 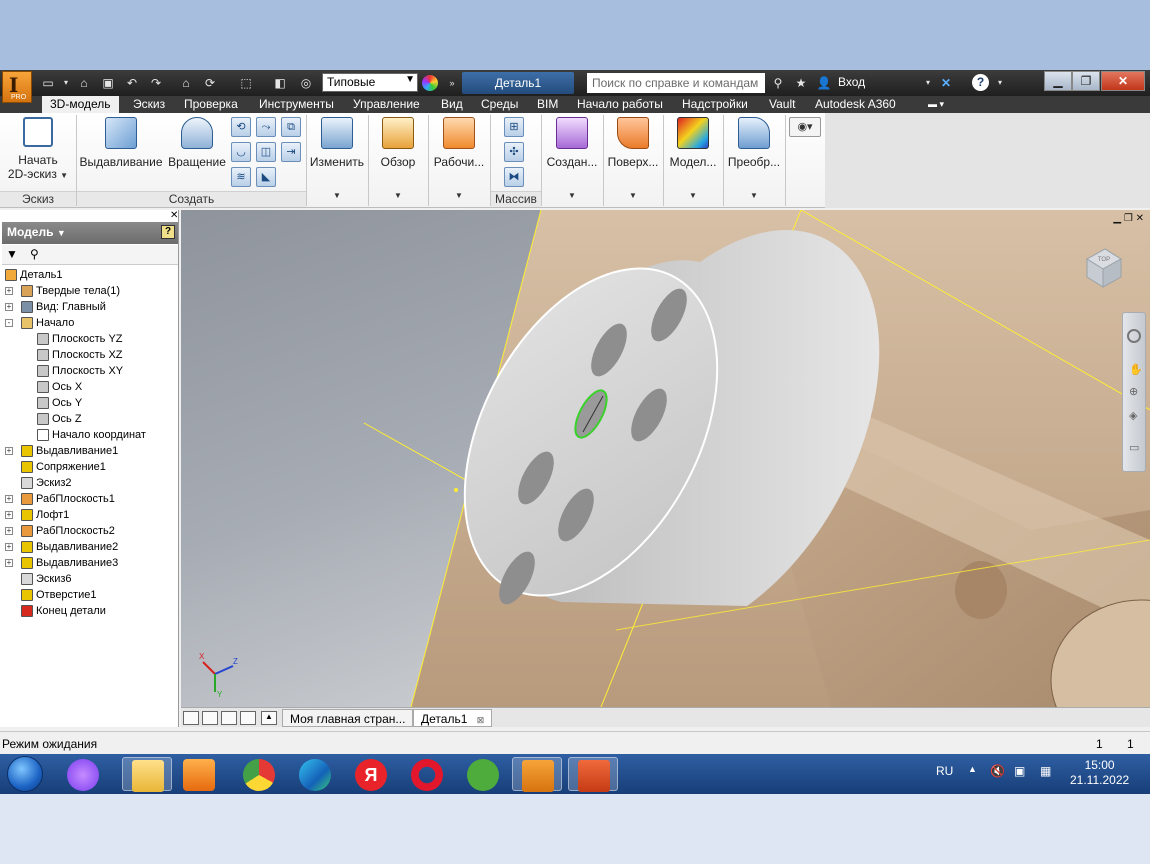 I want to click on coil-icon: ◫, so click(x=266, y=152).